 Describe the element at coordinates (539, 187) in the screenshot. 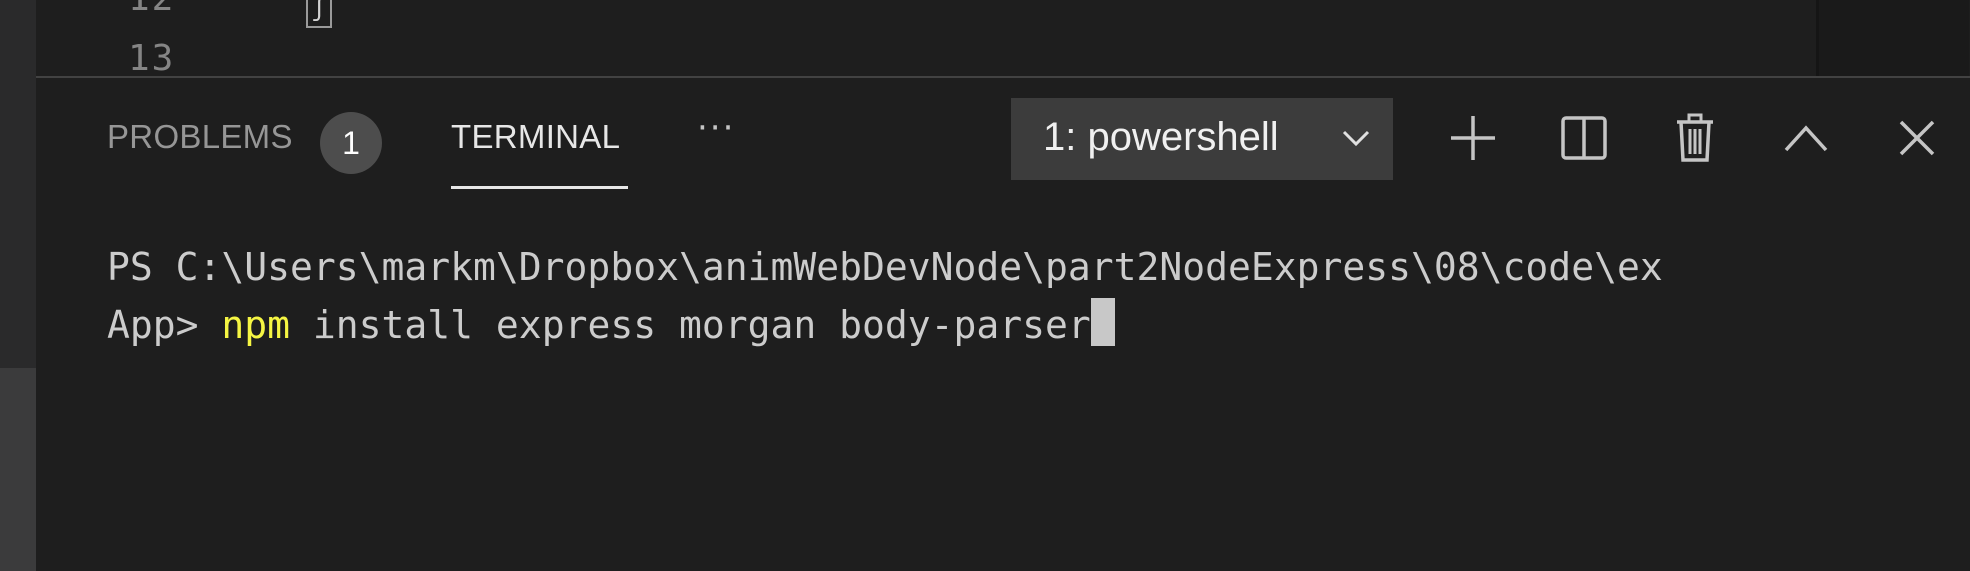

I see `active-tab-indicator` at that location.